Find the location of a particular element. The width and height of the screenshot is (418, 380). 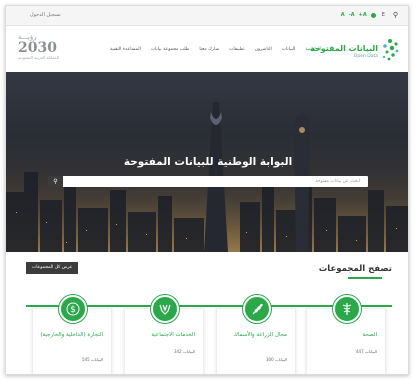

group-name: الصحة is located at coordinates (369, 335).